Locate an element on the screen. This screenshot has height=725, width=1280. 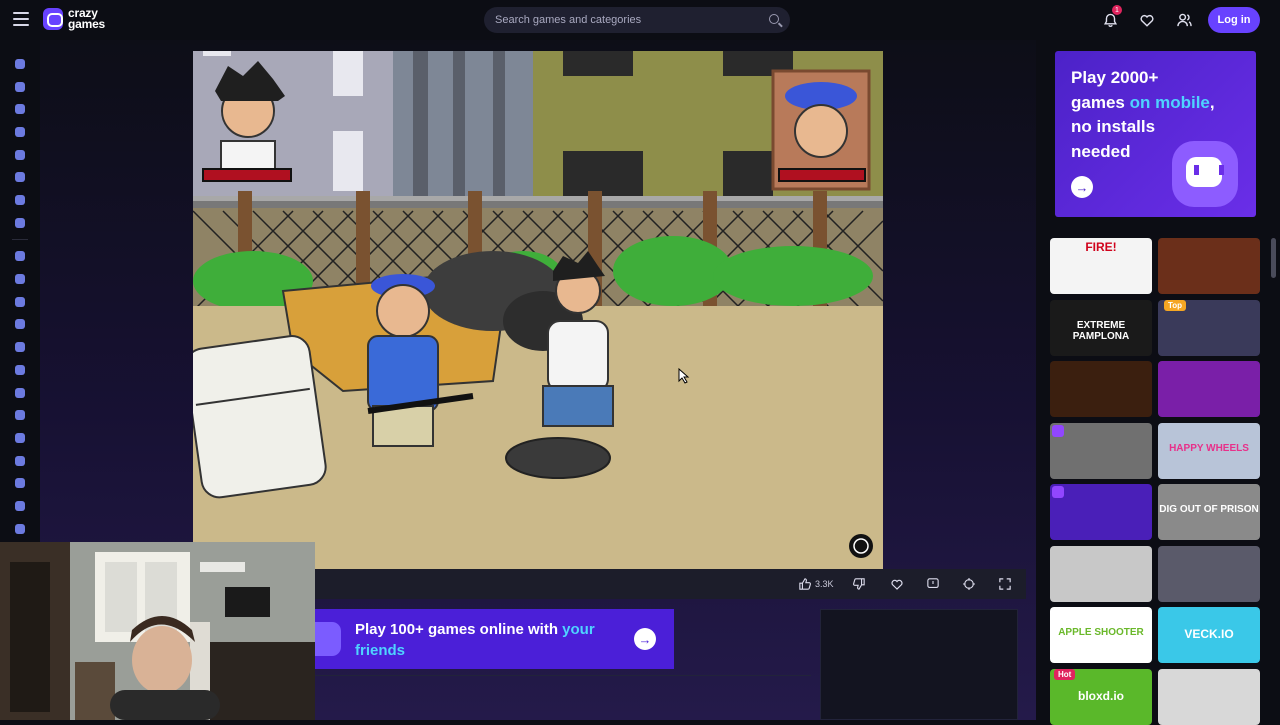
theater-icon is located at coordinates (969, 584).